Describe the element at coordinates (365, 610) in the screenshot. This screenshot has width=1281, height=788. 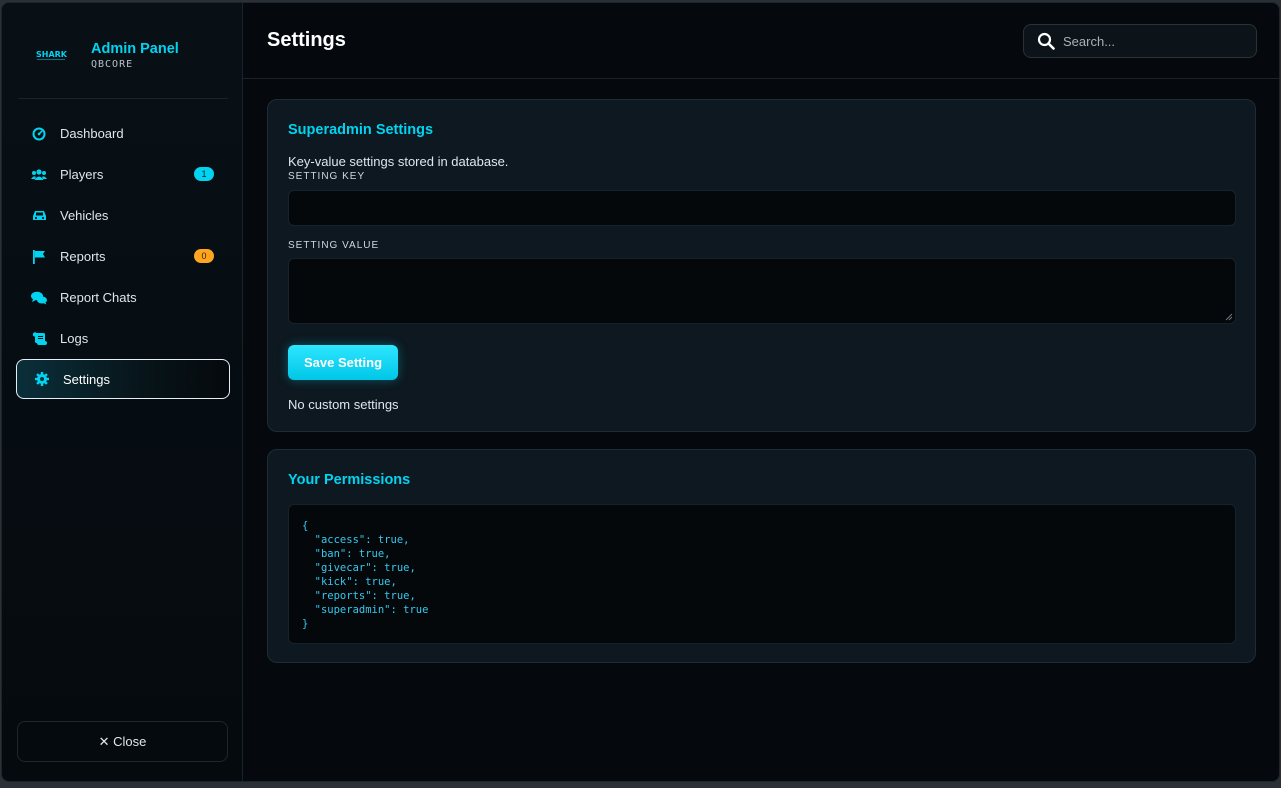
I see `json-line: "superadmin": true` at that location.